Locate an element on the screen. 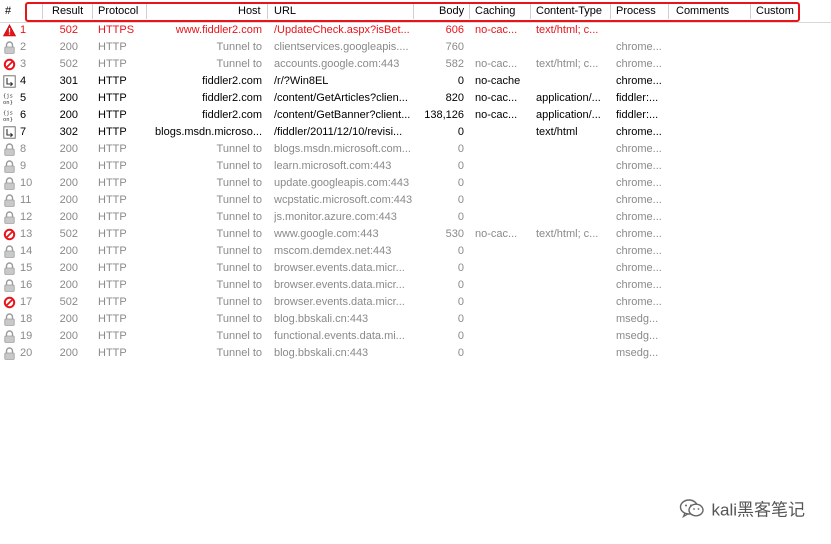 The width and height of the screenshot is (831, 544). highlight-box is located at coordinates (412, 12).